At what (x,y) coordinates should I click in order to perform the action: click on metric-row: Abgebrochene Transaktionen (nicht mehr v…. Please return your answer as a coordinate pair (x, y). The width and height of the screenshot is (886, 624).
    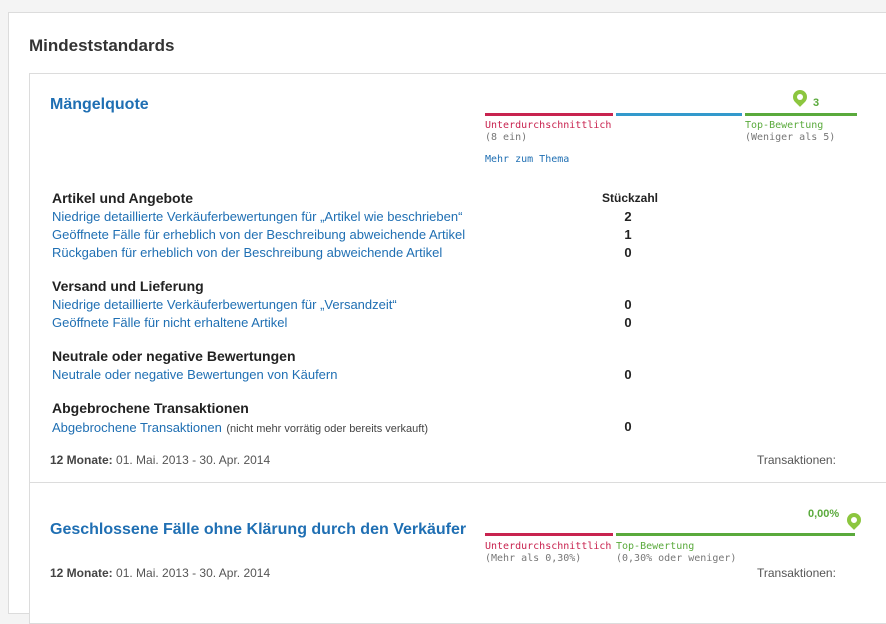
    Looking at the image, I should click on (240, 428).